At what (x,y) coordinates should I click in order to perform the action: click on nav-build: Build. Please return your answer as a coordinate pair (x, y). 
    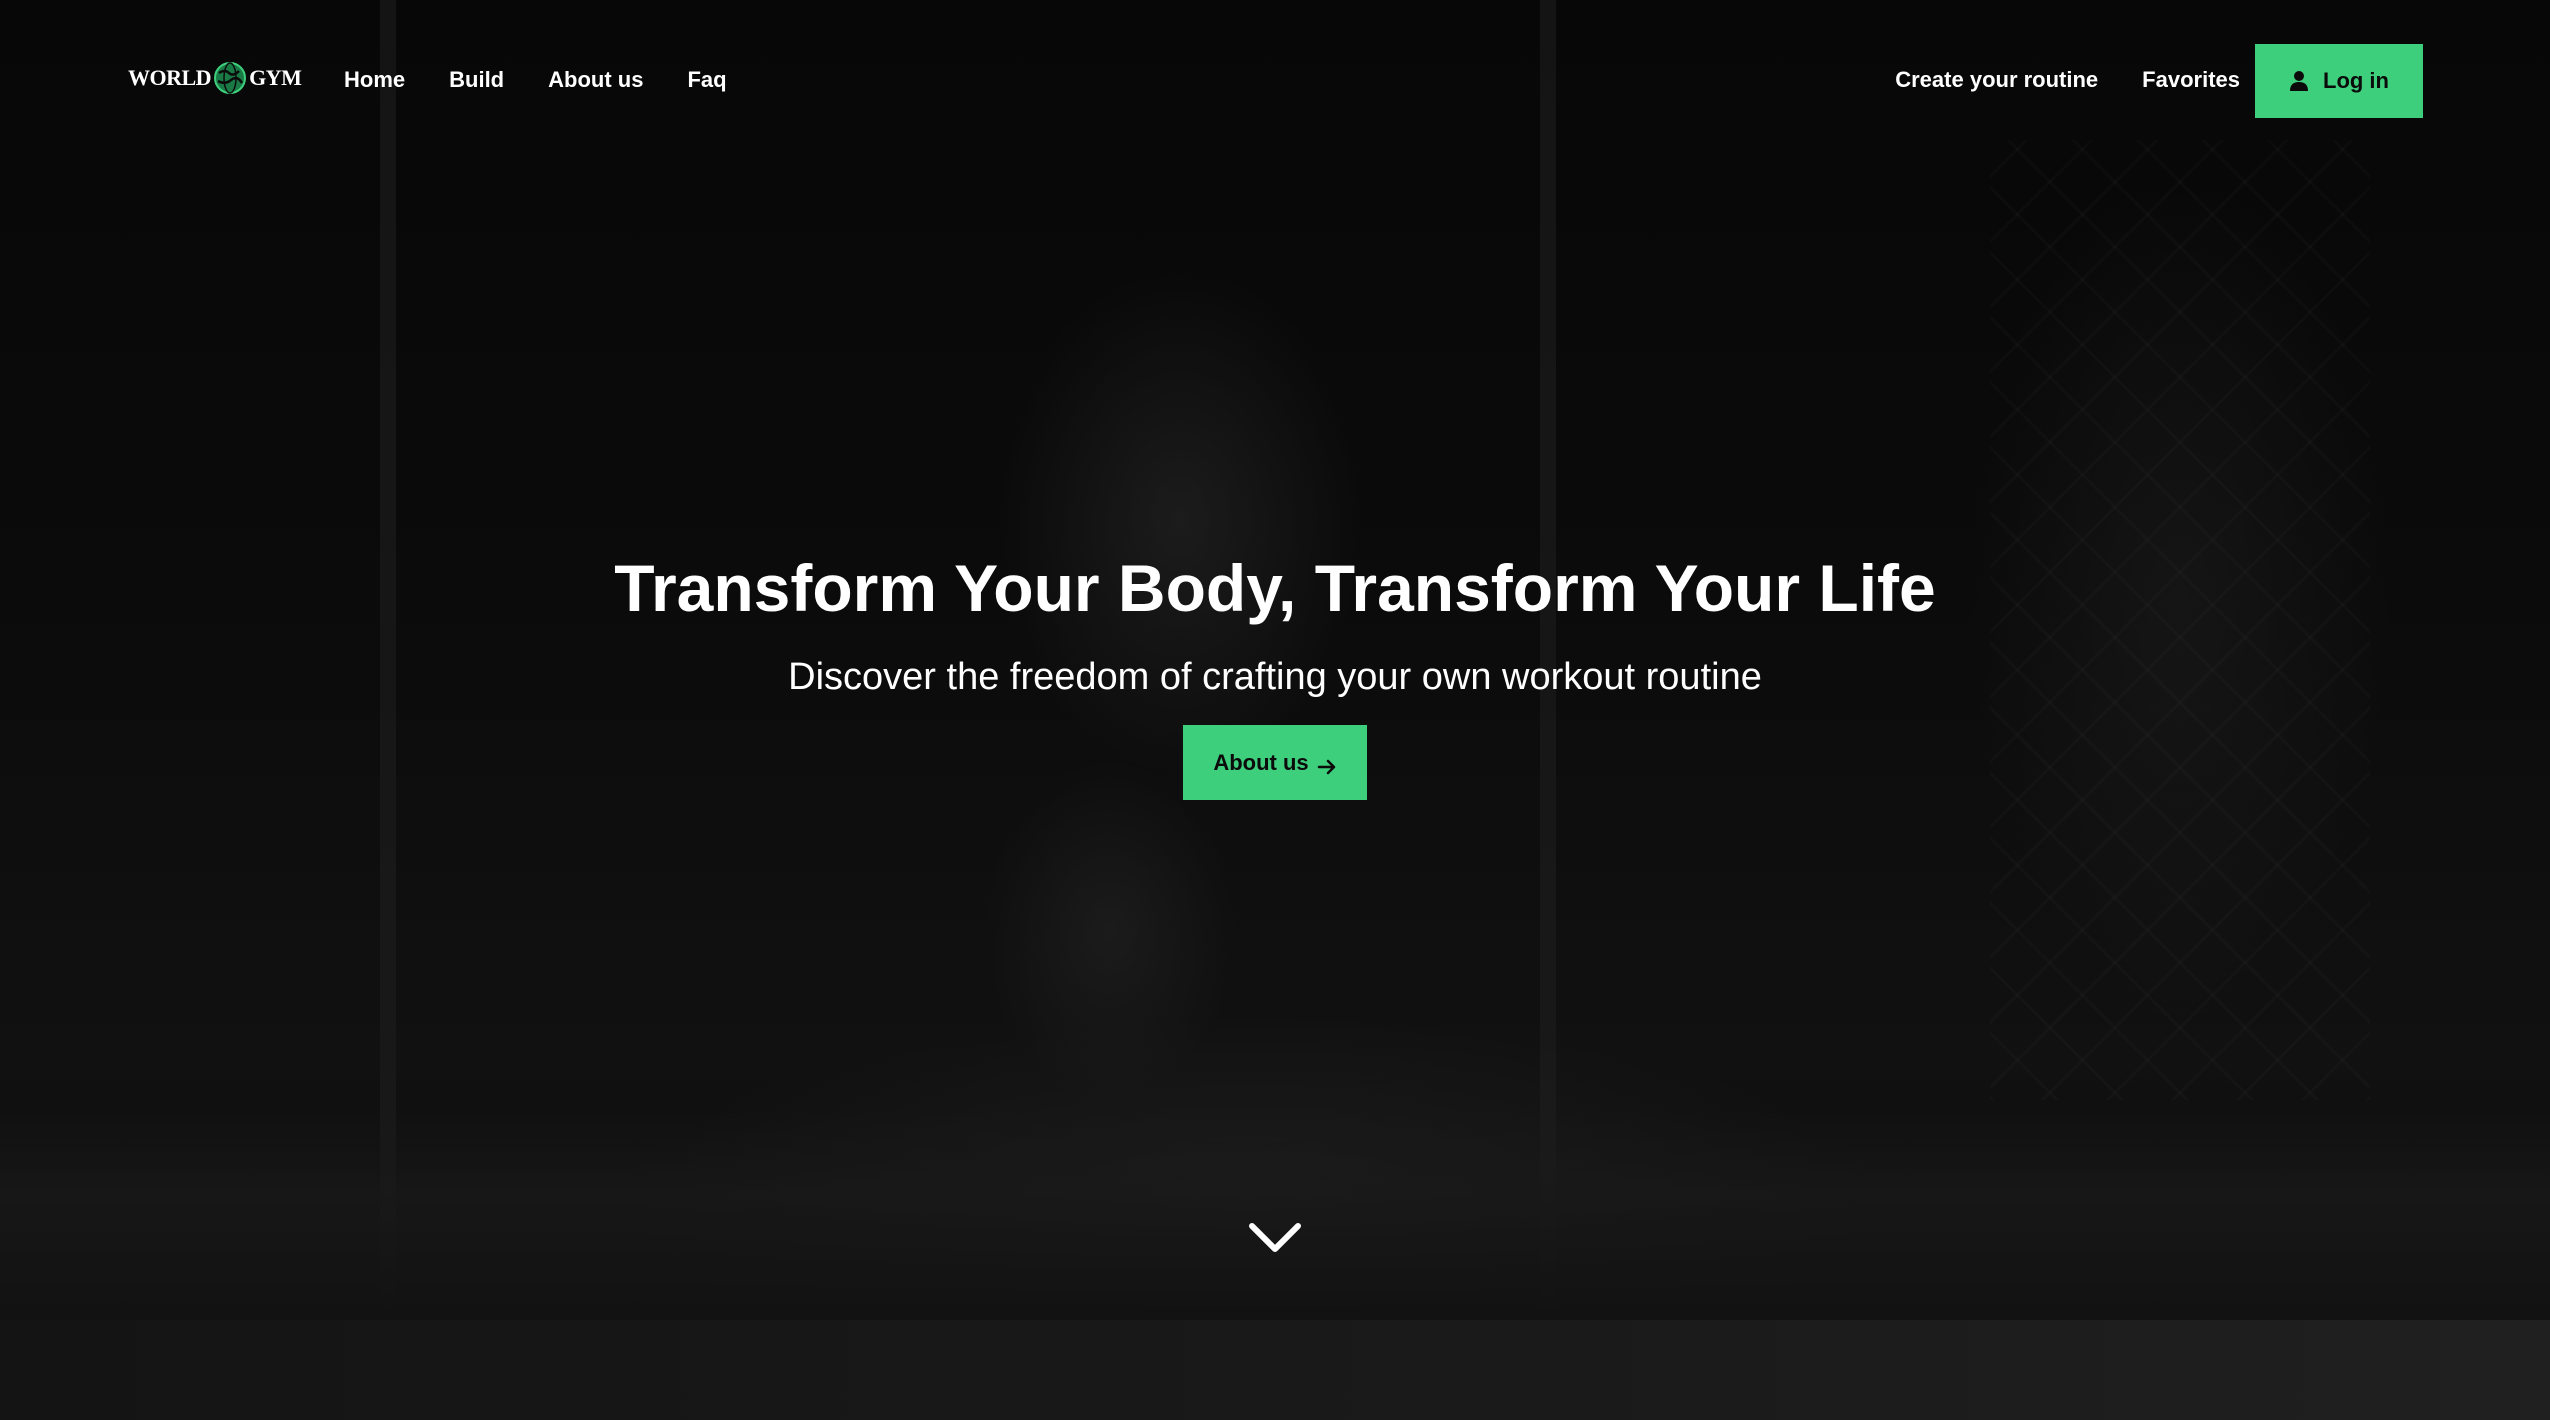
    Looking at the image, I should click on (476, 80).